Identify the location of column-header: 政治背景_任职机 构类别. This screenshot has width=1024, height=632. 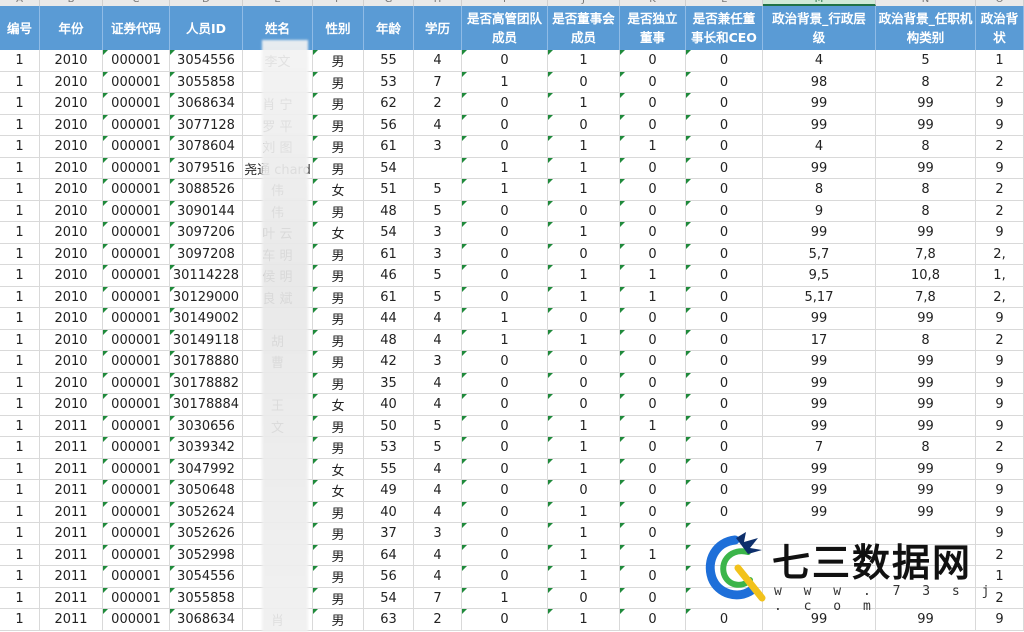
(926, 28).